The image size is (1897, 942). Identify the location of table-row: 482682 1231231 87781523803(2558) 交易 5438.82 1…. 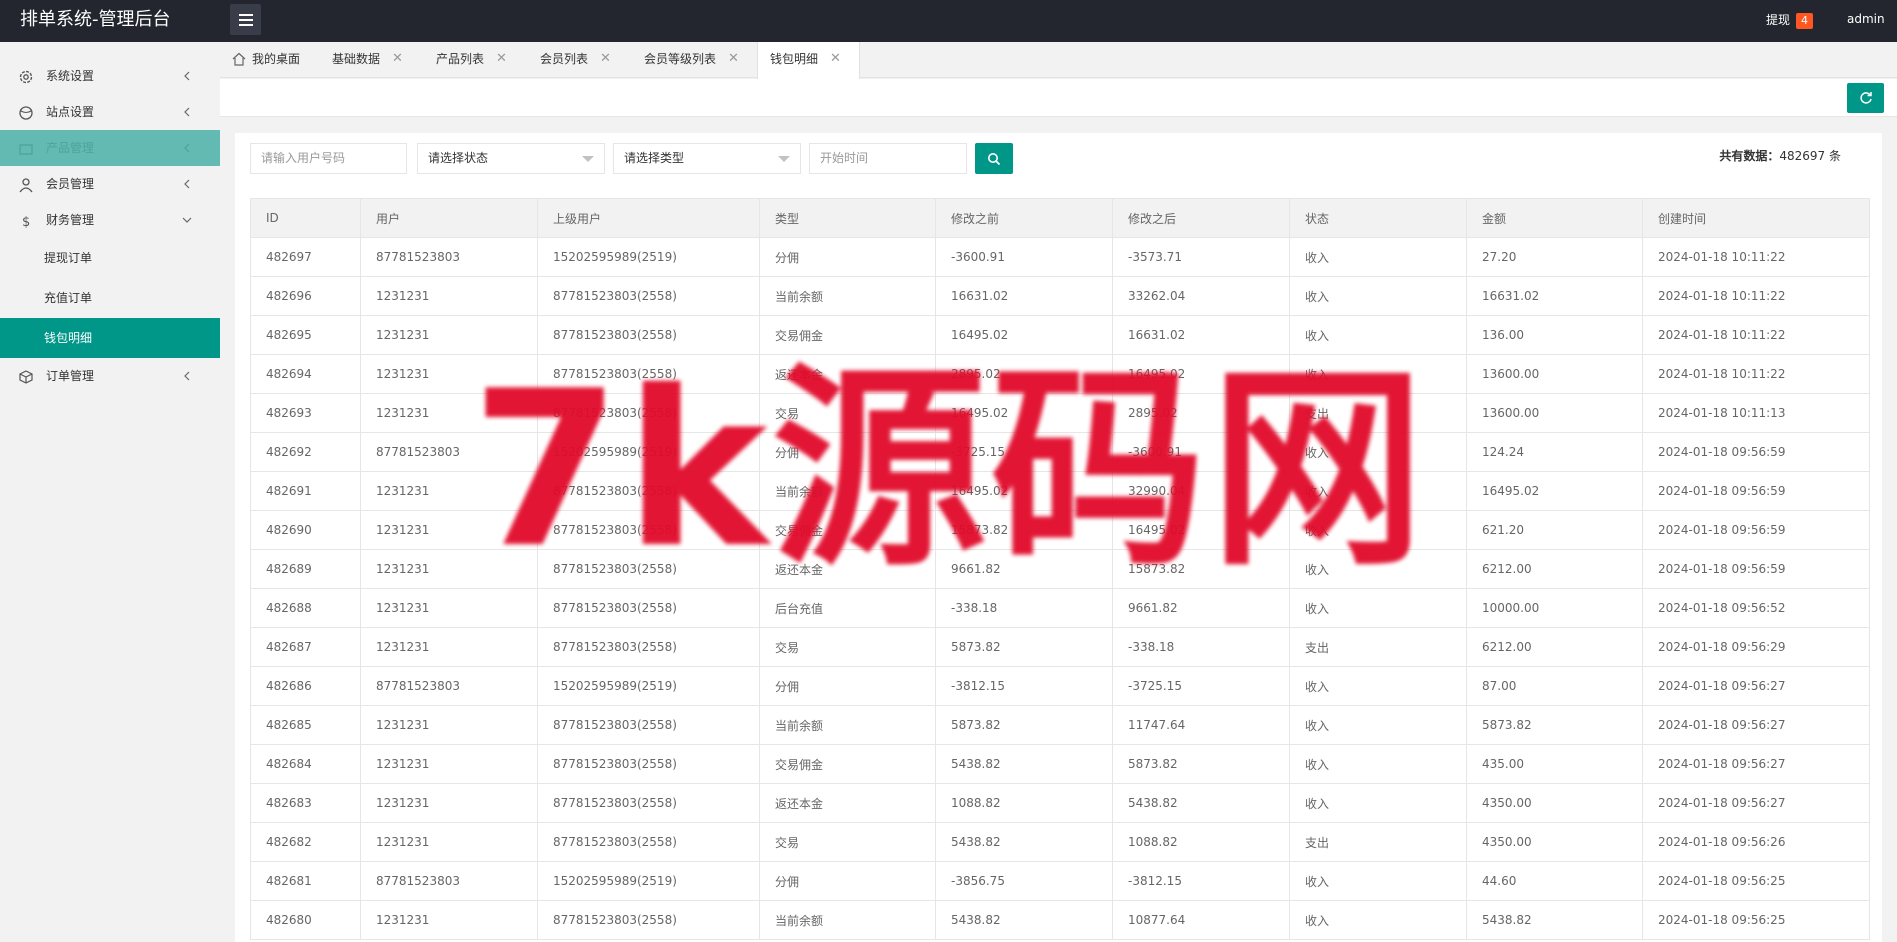
(1060, 842).